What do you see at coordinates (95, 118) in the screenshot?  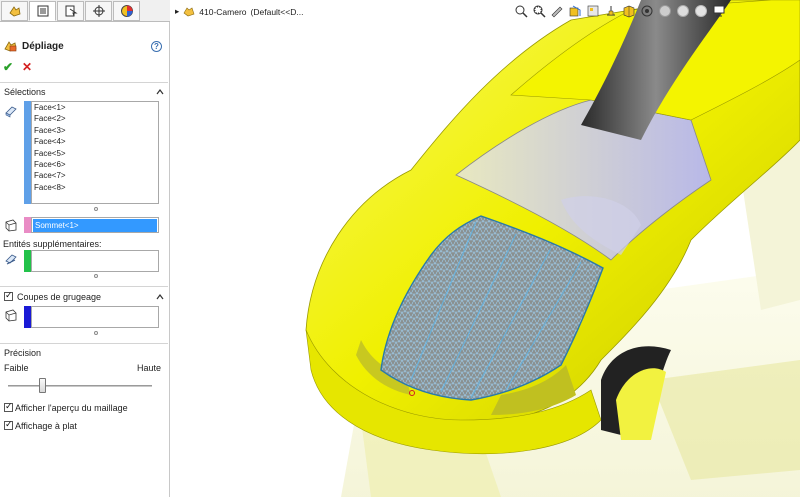 I see `face-list-item: Face<2>` at bounding box center [95, 118].